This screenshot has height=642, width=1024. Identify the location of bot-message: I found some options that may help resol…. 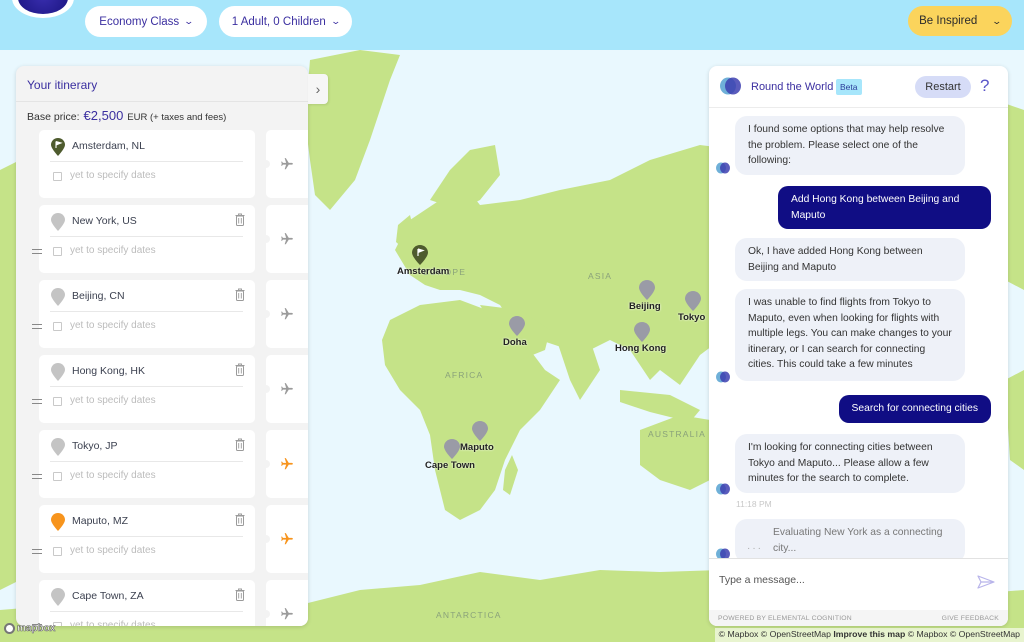
(850, 145).